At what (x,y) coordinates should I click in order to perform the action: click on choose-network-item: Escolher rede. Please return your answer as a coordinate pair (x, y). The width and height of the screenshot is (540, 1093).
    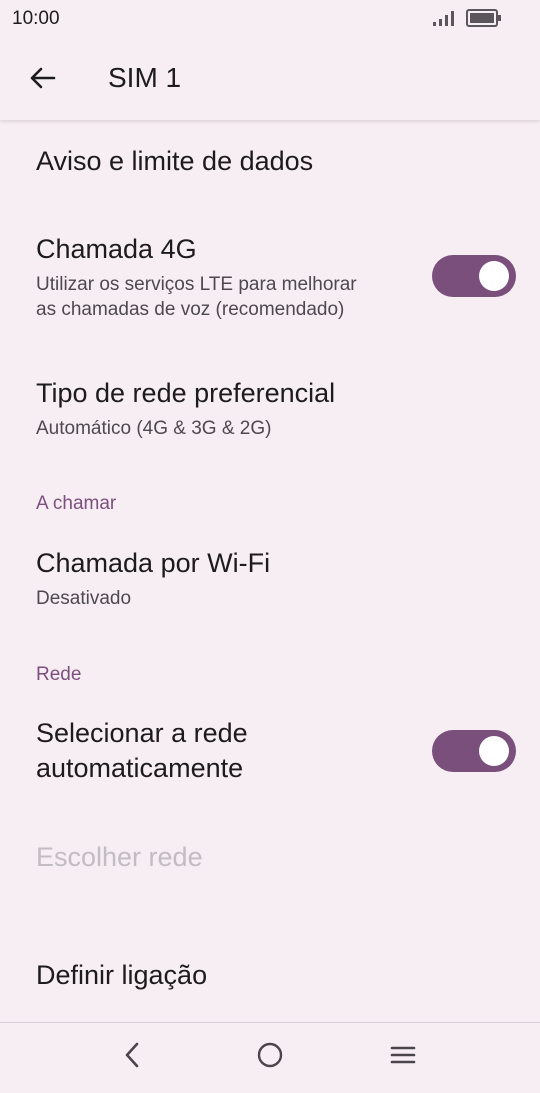
    Looking at the image, I should click on (270, 859).